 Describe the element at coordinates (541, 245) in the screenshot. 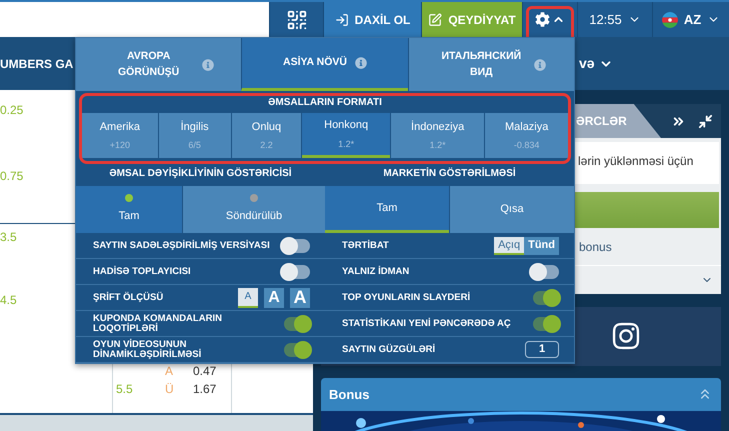

I see `theme-option: Tünd` at that location.